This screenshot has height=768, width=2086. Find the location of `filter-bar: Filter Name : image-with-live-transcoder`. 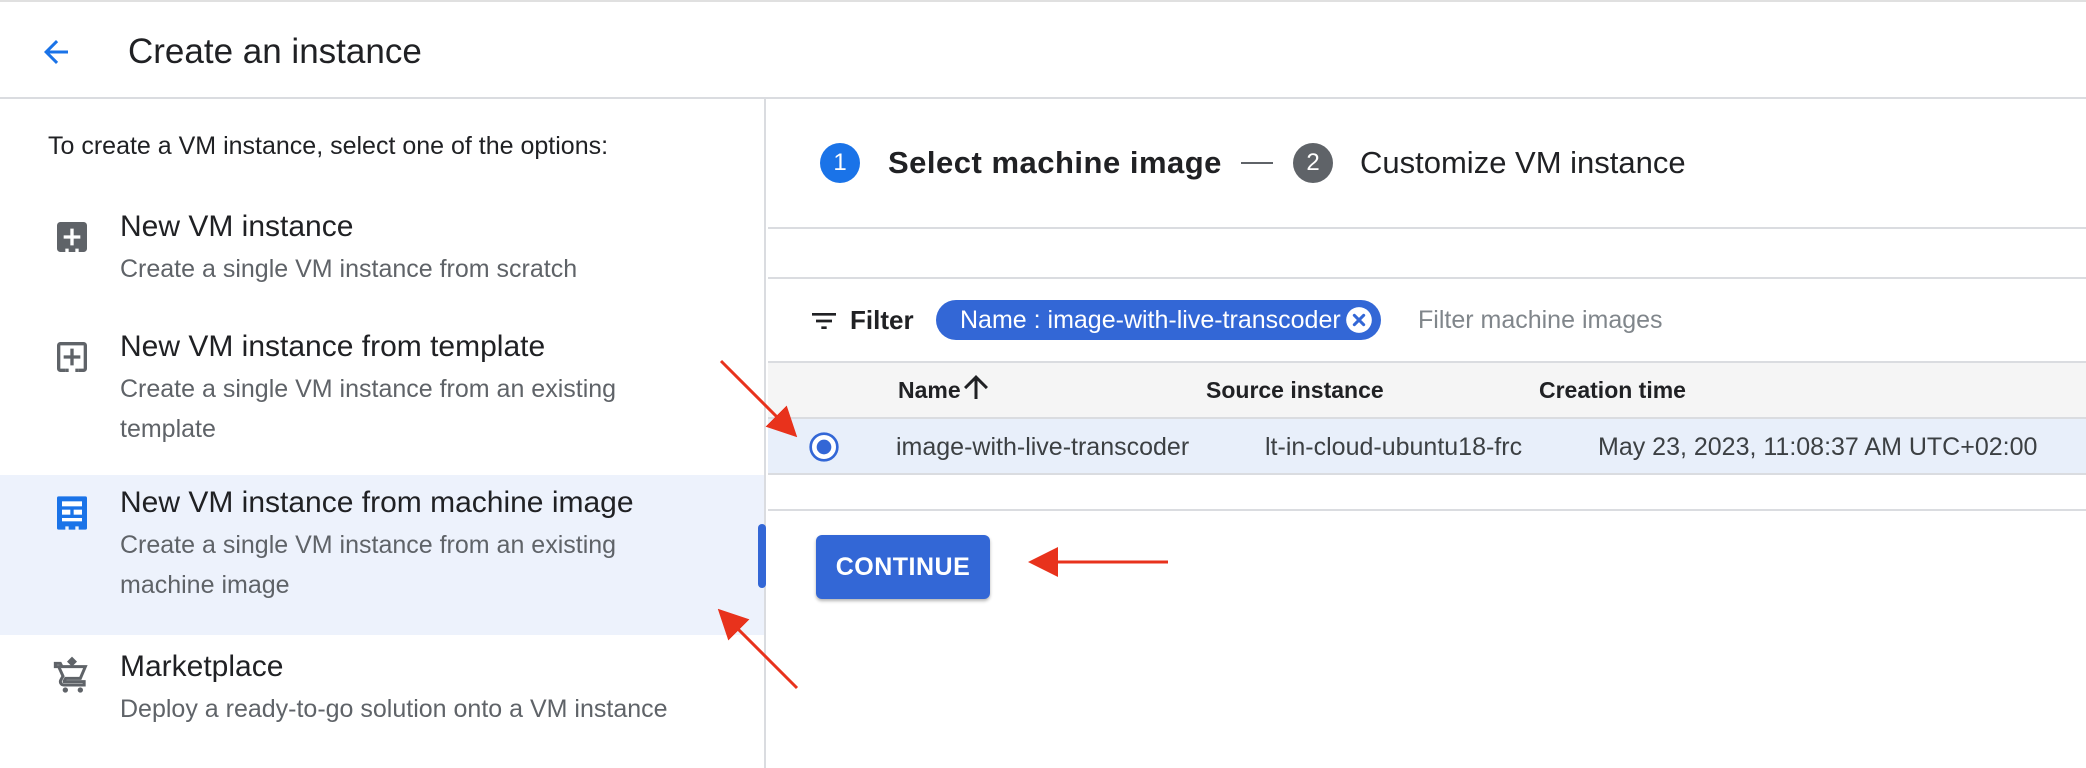

filter-bar: Filter Name : image-with-live-transcoder is located at coordinates (1427, 320).